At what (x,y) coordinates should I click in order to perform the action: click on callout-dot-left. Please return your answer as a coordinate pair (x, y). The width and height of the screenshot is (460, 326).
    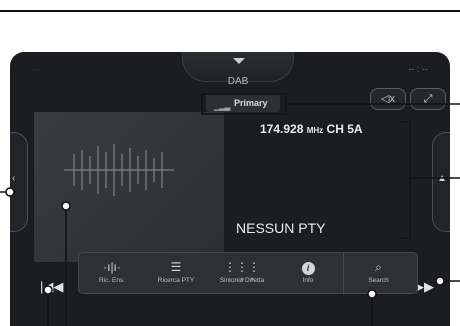
    Looking at the image, I should click on (10, 192).